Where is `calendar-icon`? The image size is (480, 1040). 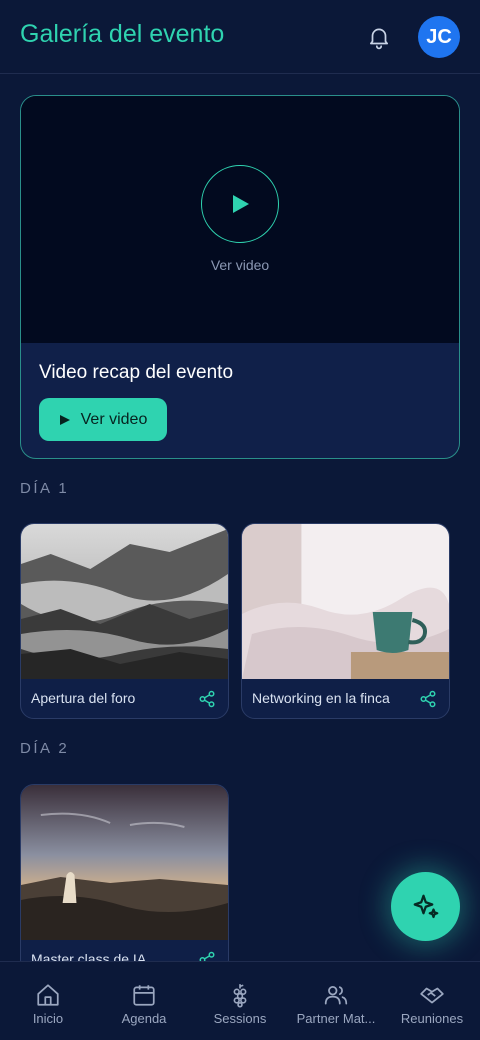 calendar-icon is located at coordinates (144, 995).